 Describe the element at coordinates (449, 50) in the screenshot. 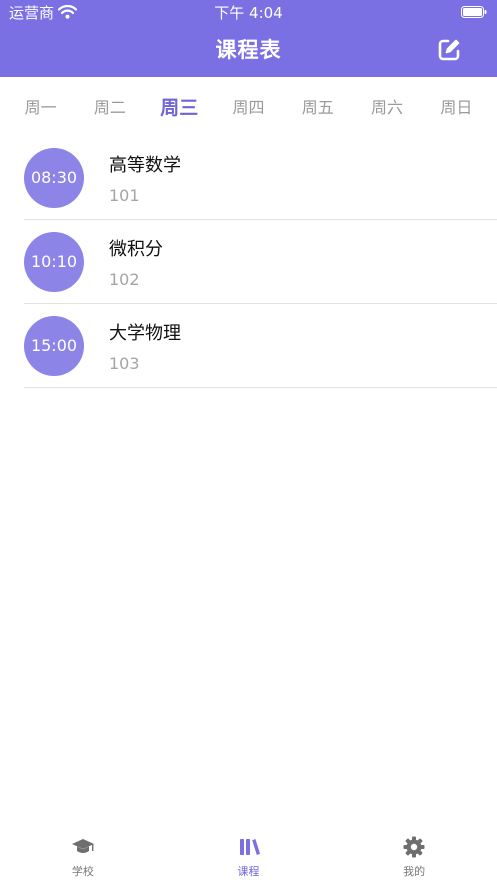

I see `edit-icon` at that location.